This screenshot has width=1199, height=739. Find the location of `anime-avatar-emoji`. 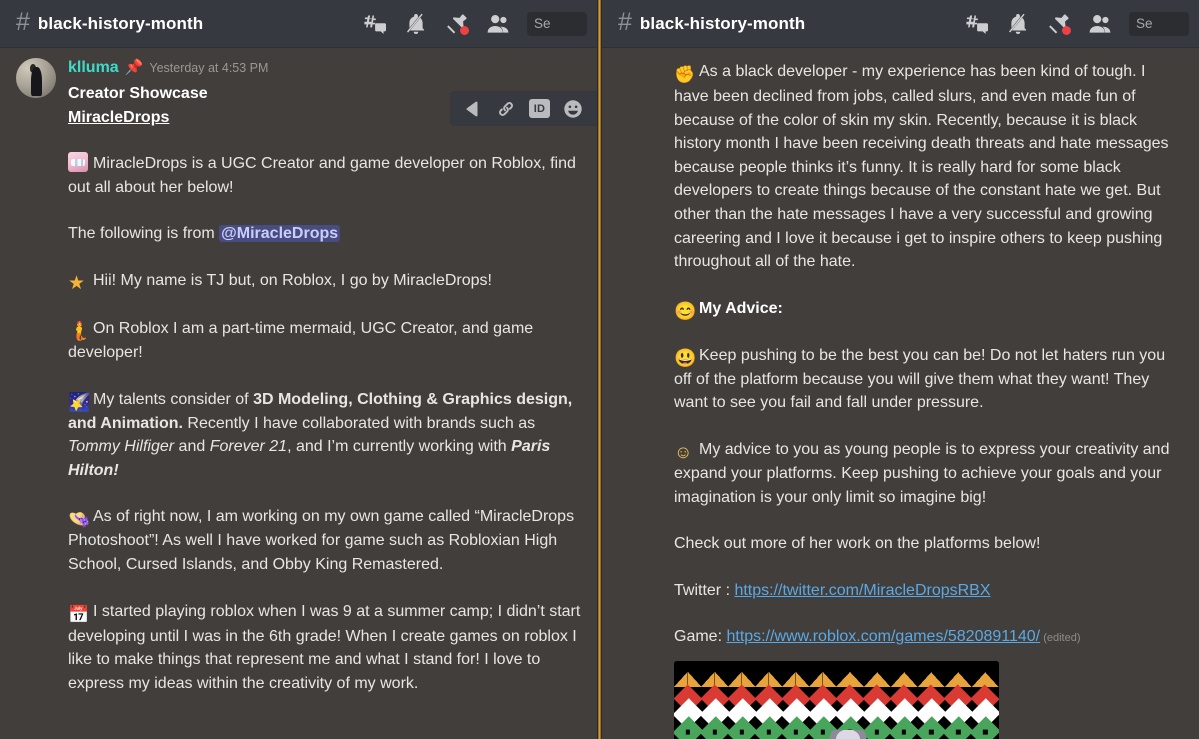

anime-avatar-emoji is located at coordinates (78, 162).